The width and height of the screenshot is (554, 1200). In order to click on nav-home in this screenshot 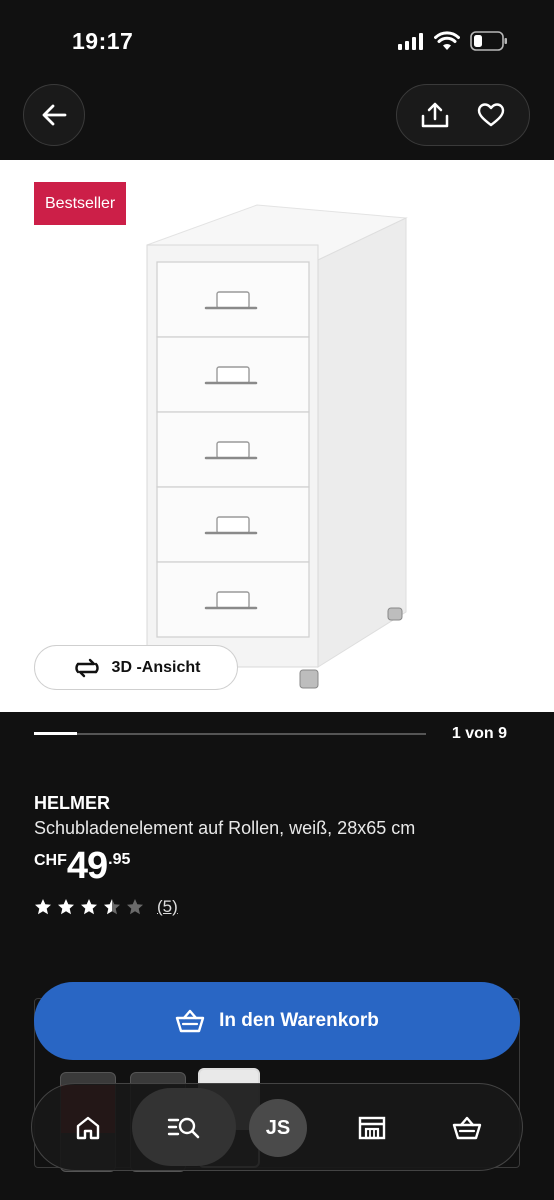, I will do `click(88, 1128)`.